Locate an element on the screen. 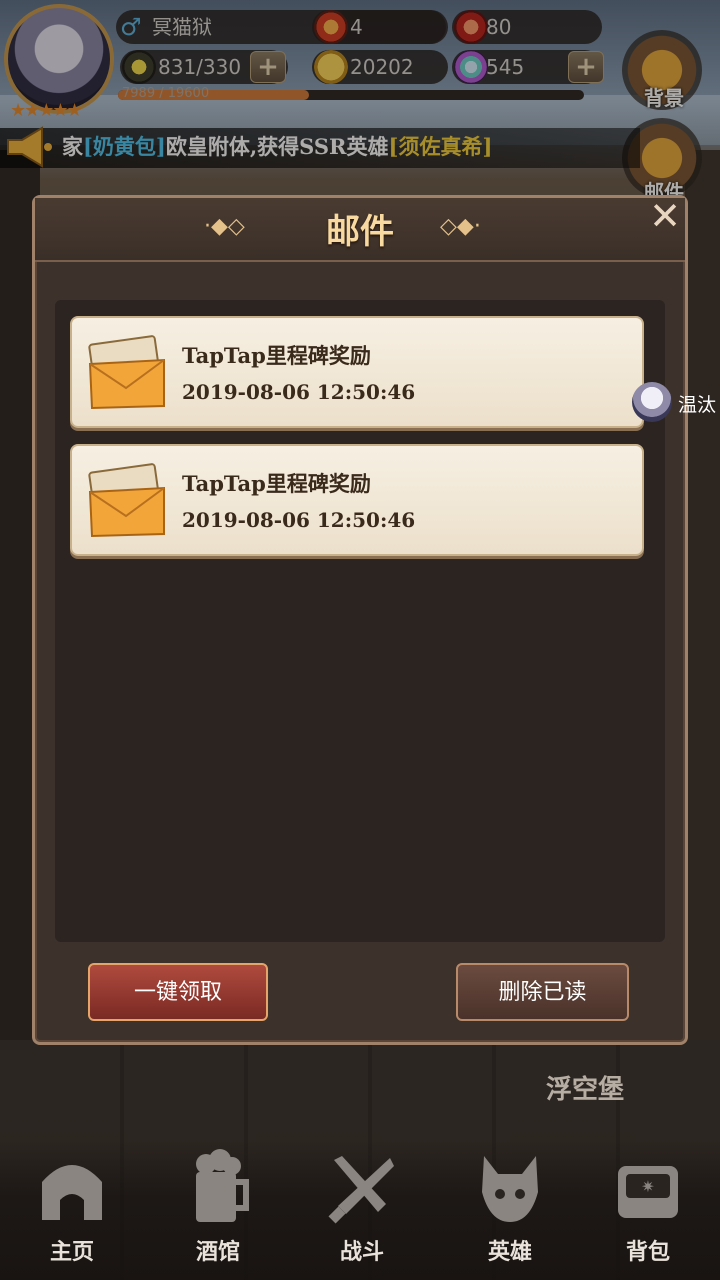 This screenshot has height=1280, width=720. friend-name: 温汰 is located at coordinates (697, 405).